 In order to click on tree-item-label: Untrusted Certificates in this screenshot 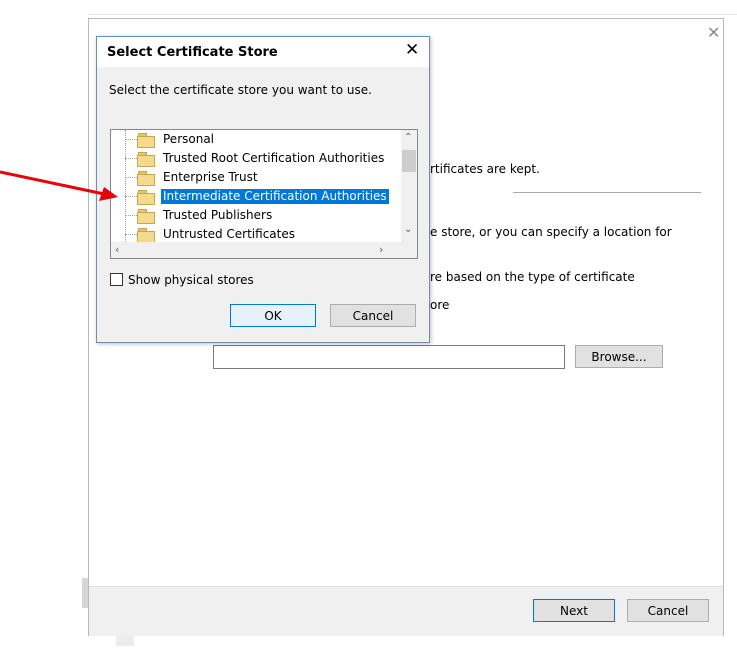, I will do `click(229, 234)`.